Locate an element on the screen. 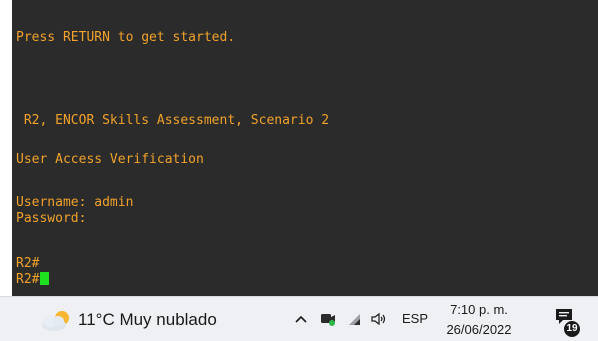  terminal-line: Press RETURN to get started. is located at coordinates (126, 37).